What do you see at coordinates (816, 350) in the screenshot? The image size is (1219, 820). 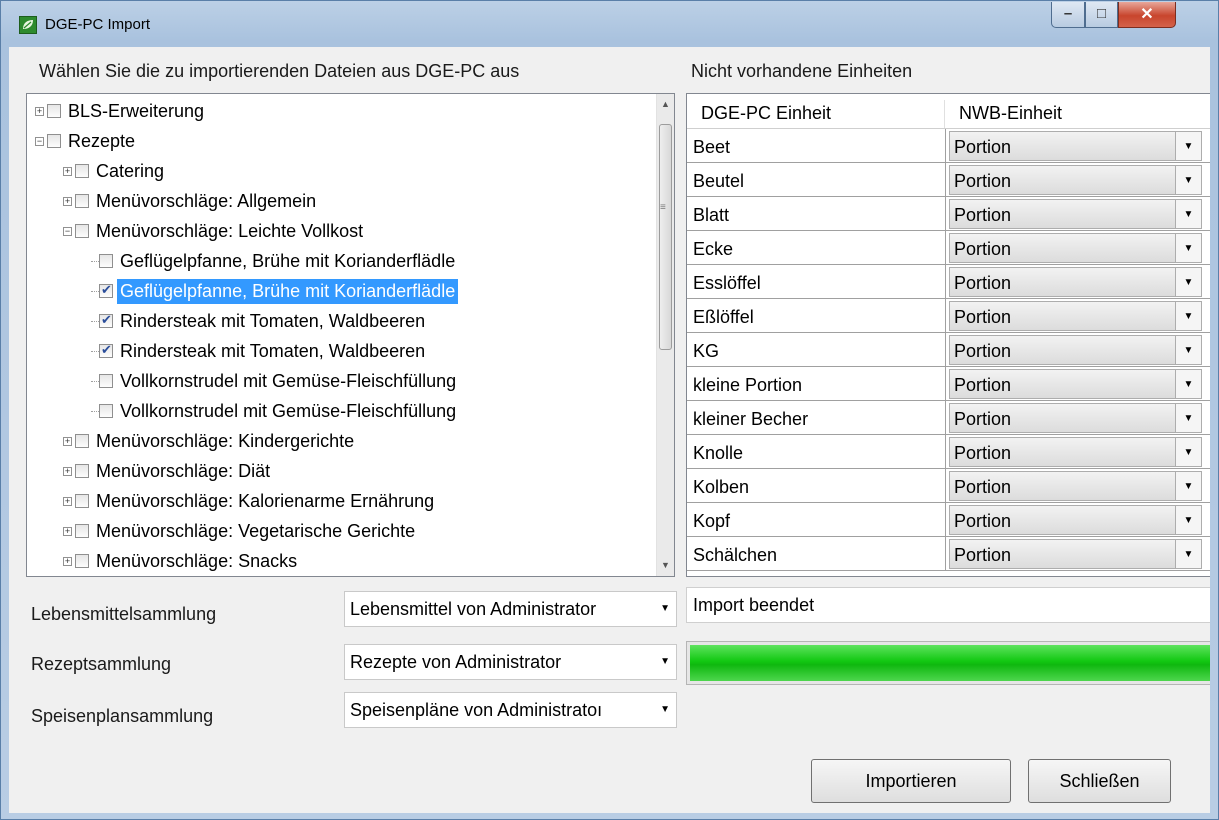 I see `dgepc-unit-cell: KG` at bounding box center [816, 350].